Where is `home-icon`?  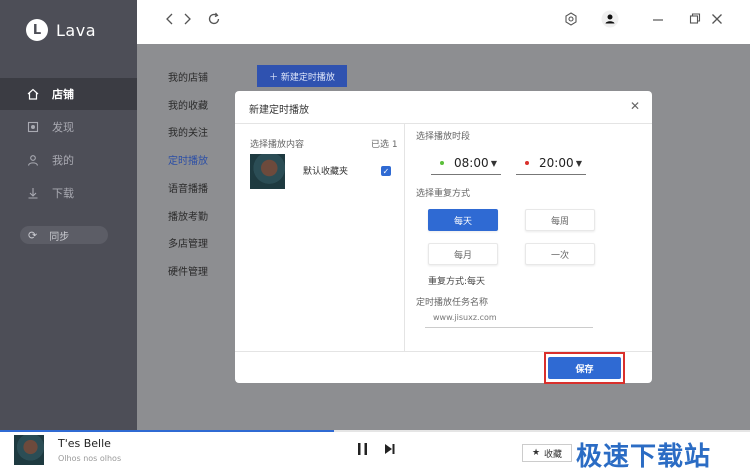
home-icon is located at coordinates (33, 94).